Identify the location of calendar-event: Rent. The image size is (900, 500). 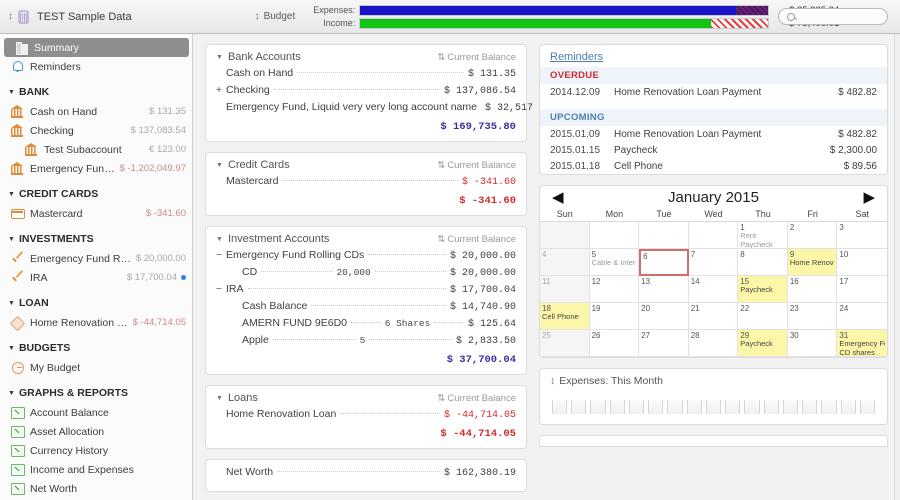
(762, 236).